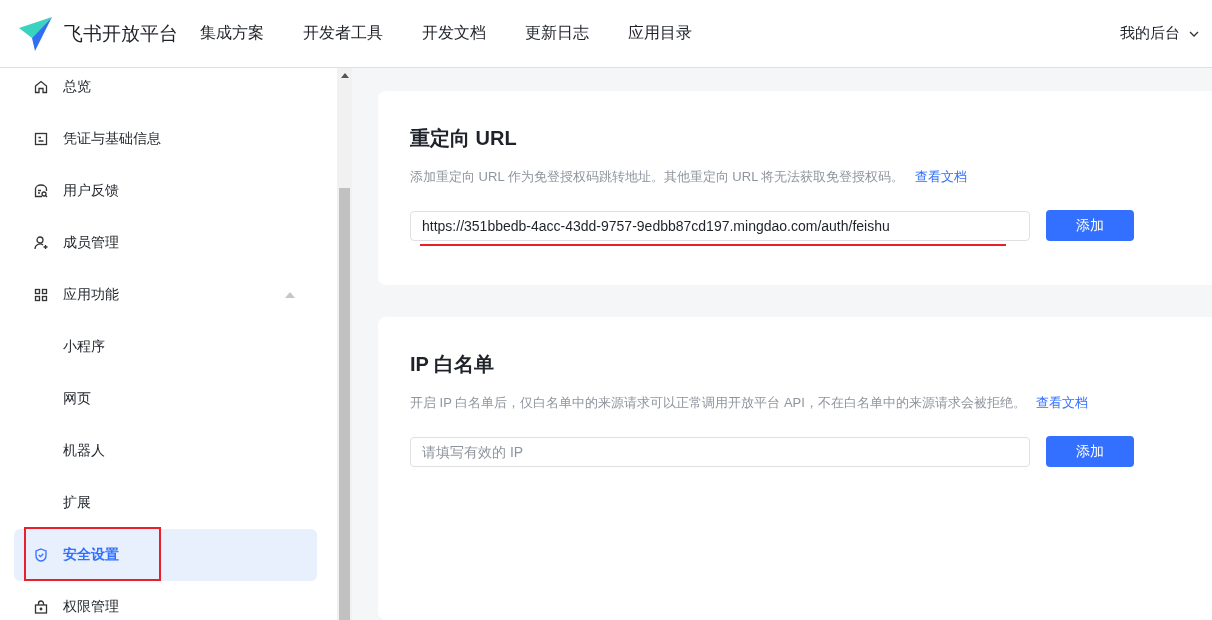 This screenshot has height=620, width=1212. What do you see at coordinates (344, 404) in the screenshot?
I see `scrollbar-thumb` at bounding box center [344, 404].